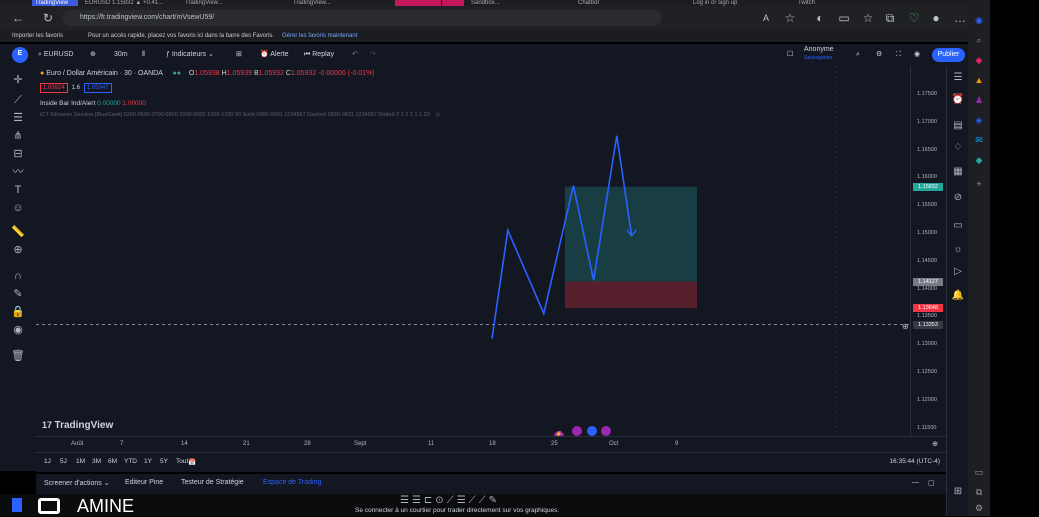 The width and height of the screenshot is (1039, 517). What do you see at coordinates (130, 461) in the screenshot?
I see `range-button: YTD` at bounding box center [130, 461].